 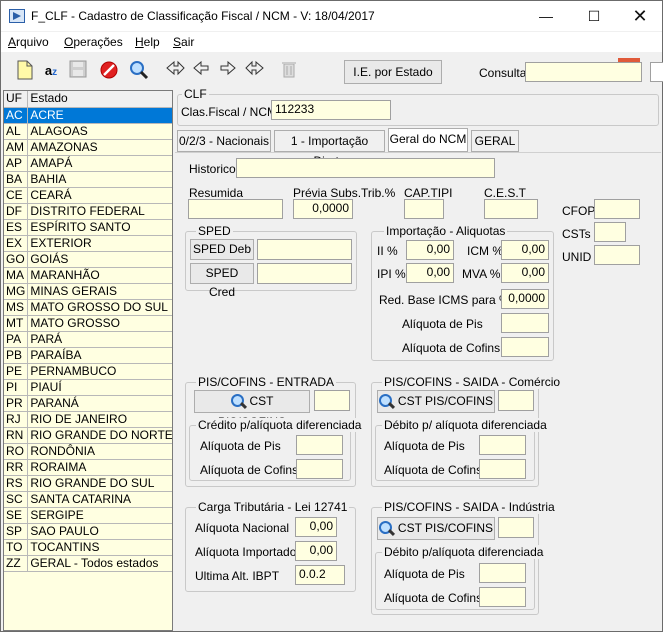 I want to click on table-row: MT MATO GROSSO, so click(x=88, y=323).